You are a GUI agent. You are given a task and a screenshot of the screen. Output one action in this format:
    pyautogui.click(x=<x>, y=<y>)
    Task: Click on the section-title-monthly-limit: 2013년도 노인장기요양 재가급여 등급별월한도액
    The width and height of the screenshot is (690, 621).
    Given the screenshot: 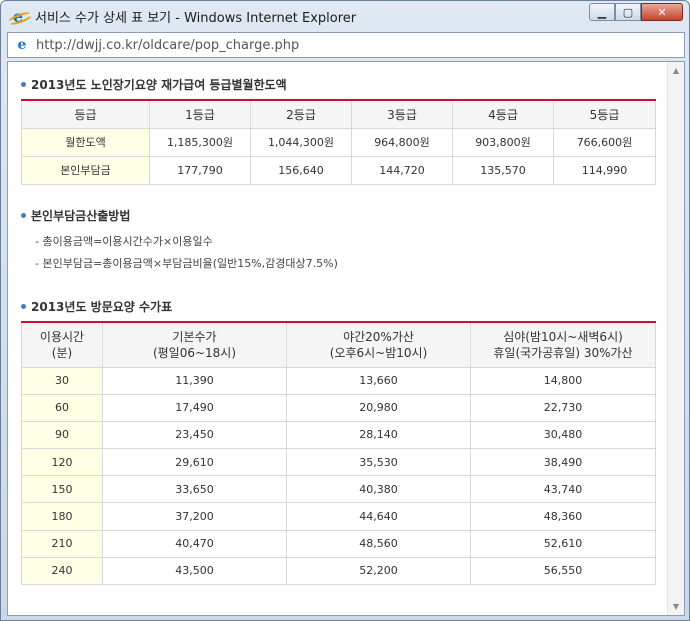 What is the action you would take?
    pyautogui.click(x=154, y=84)
    